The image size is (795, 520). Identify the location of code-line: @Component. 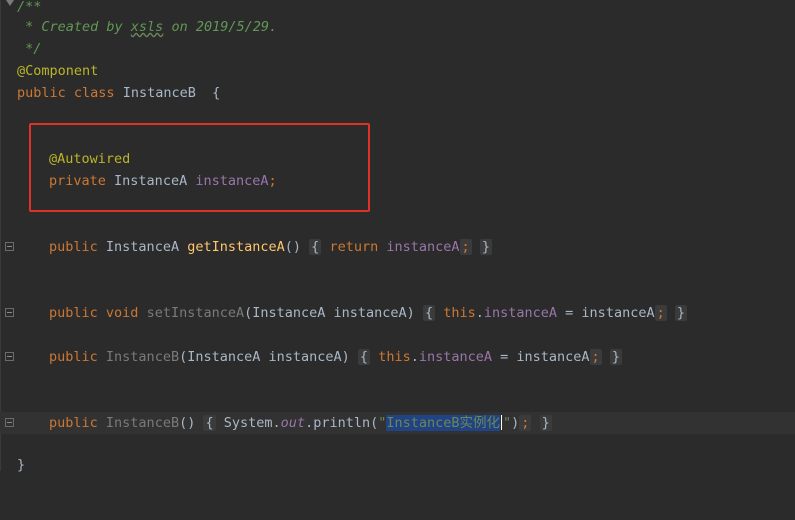
(397, 71).